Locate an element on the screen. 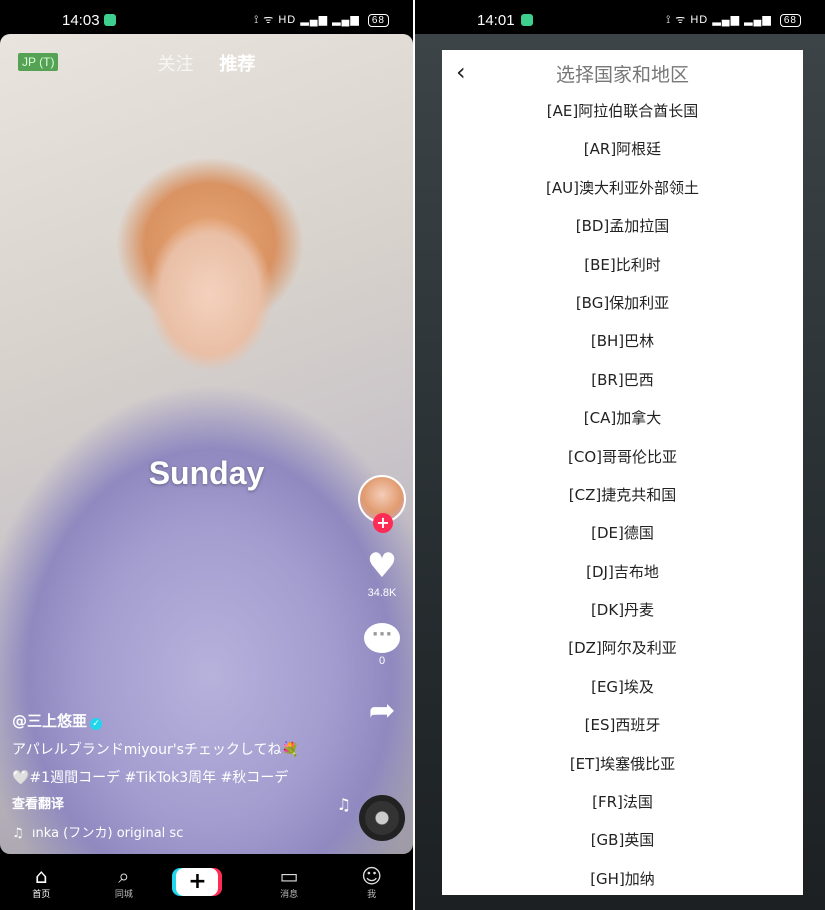  nav-me: ☺ 我 is located at coordinates (372, 882).